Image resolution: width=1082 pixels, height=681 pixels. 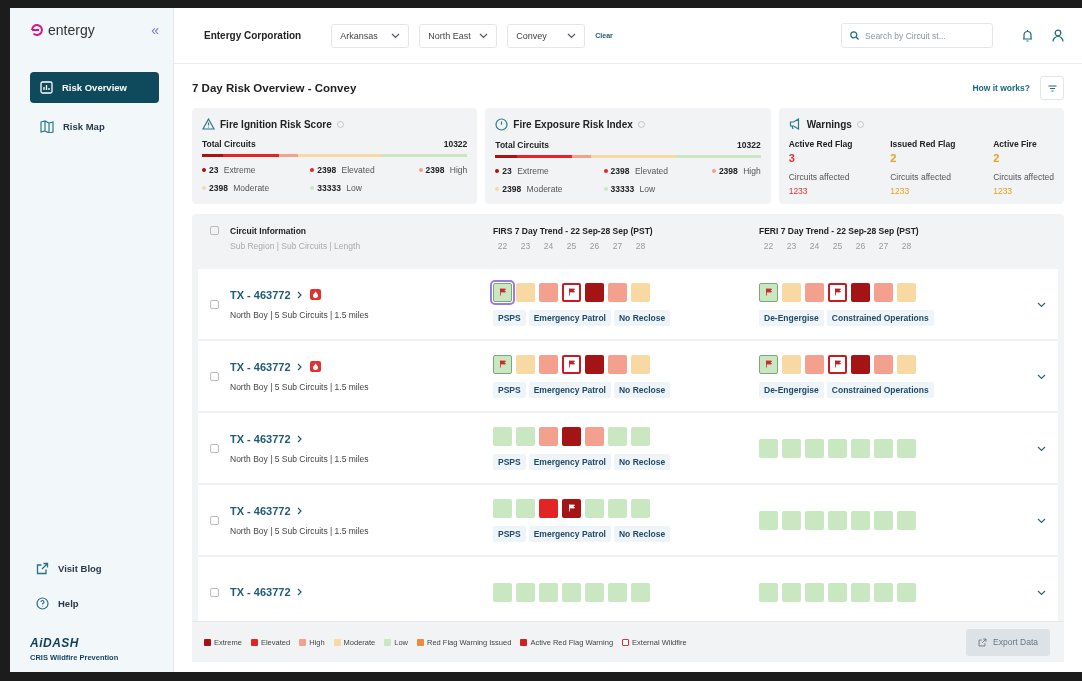 What do you see at coordinates (155, 30) in the screenshot?
I see `collapse-button: «` at bounding box center [155, 30].